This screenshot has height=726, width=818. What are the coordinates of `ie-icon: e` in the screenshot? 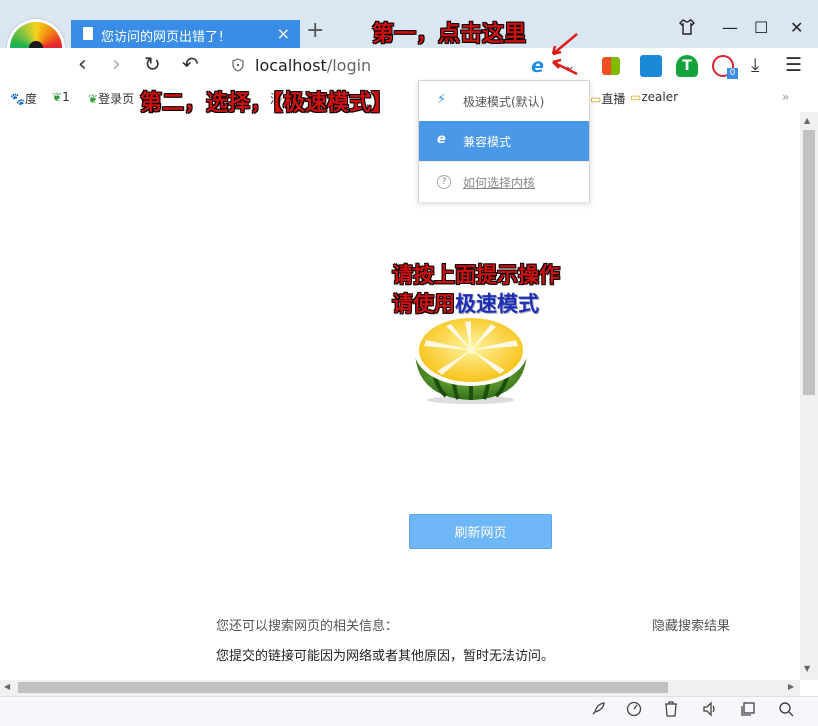 It's located at (441, 139).